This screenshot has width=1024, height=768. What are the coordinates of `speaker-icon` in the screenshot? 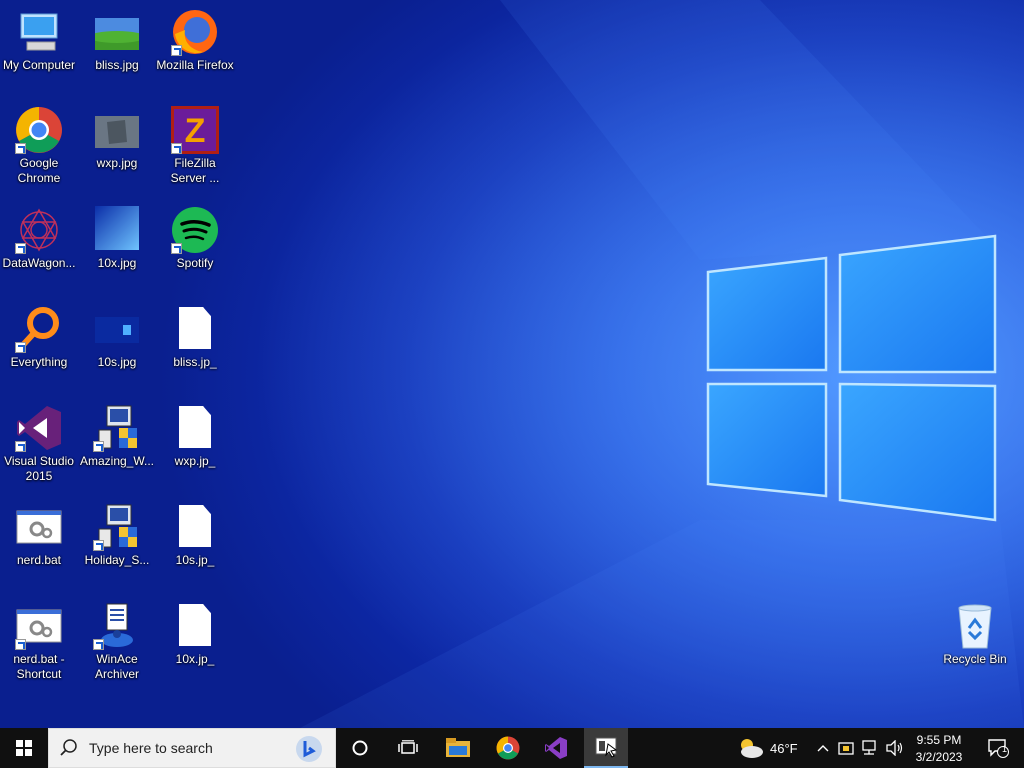 It's located at (894, 748).